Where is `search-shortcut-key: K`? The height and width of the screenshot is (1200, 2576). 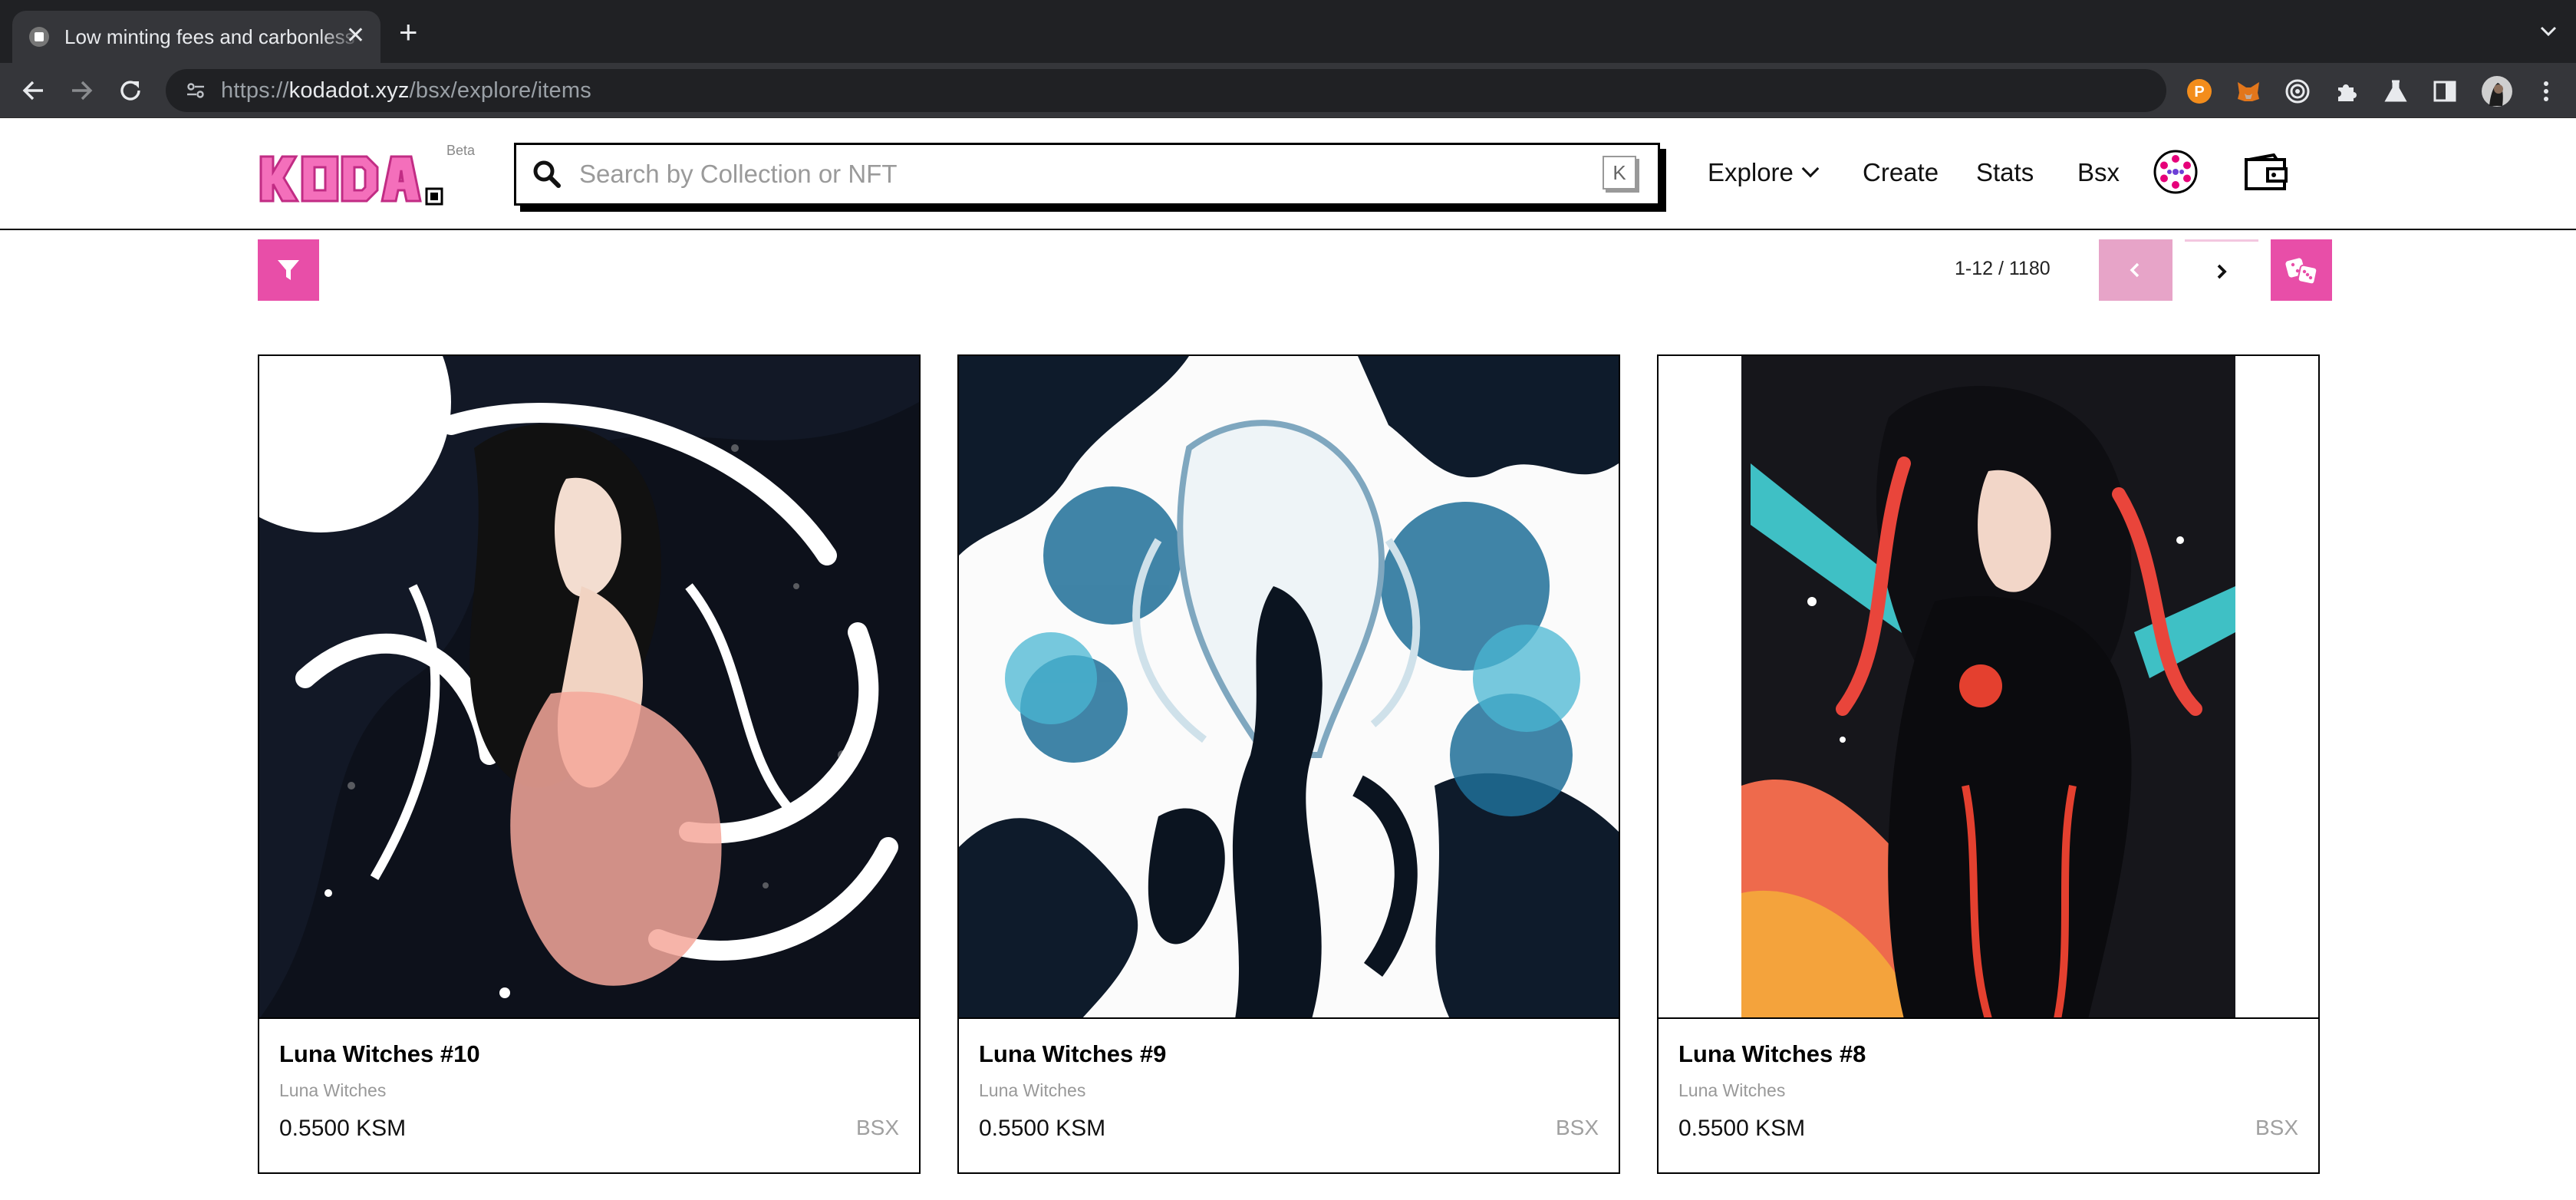
search-shortcut-key: K is located at coordinates (1619, 173).